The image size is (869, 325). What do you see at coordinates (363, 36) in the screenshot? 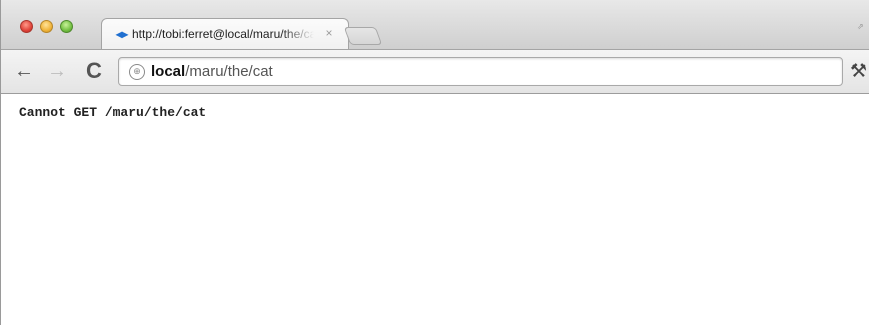
I see `new-tab-button` at bounding box center [363, 36].